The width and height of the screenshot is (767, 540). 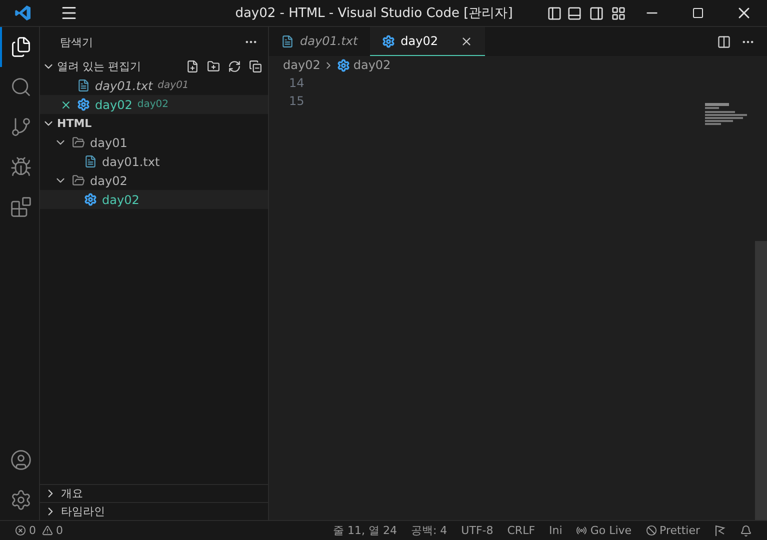 I want to click on minimap-drawing, so click(x=726, y=114).